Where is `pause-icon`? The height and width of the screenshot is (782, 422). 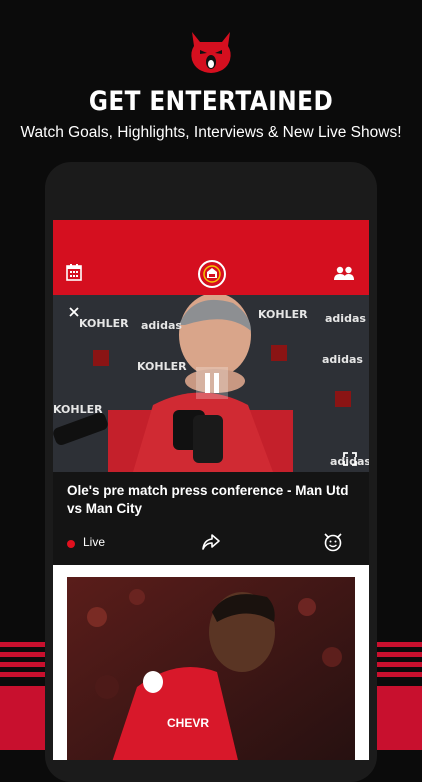
pause-icon is located at coordinates (212, 383).